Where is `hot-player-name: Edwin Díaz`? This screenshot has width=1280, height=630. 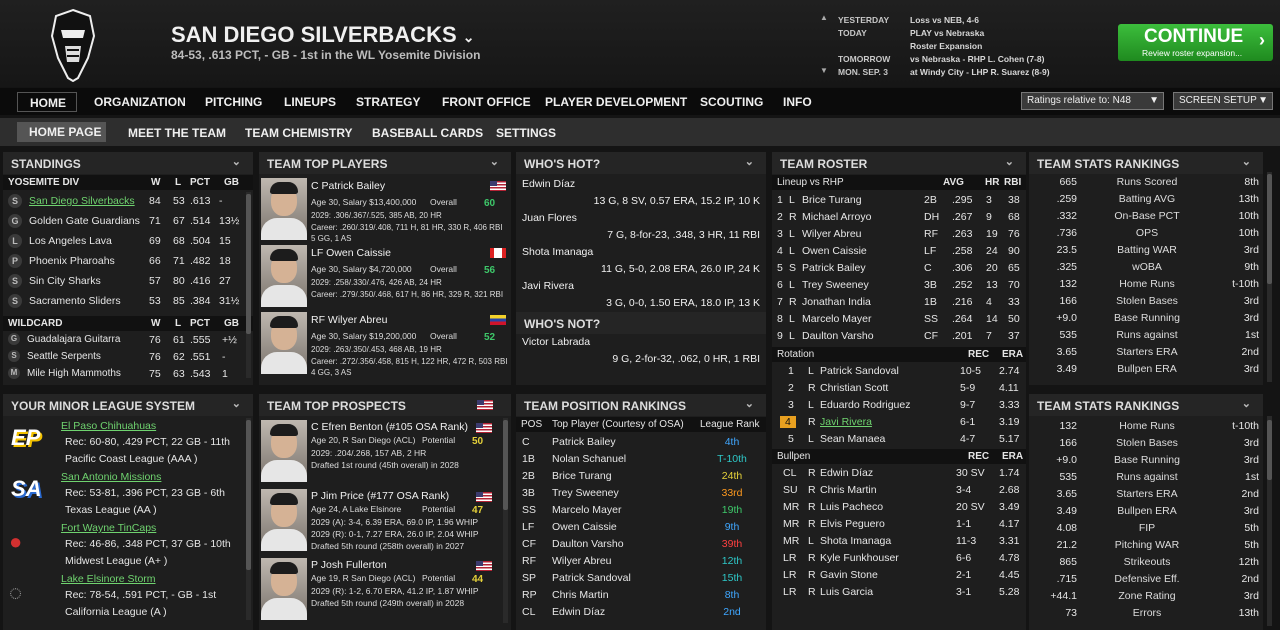
hot-player-name: Edwin Díaz is located at coordinates (548, 184).